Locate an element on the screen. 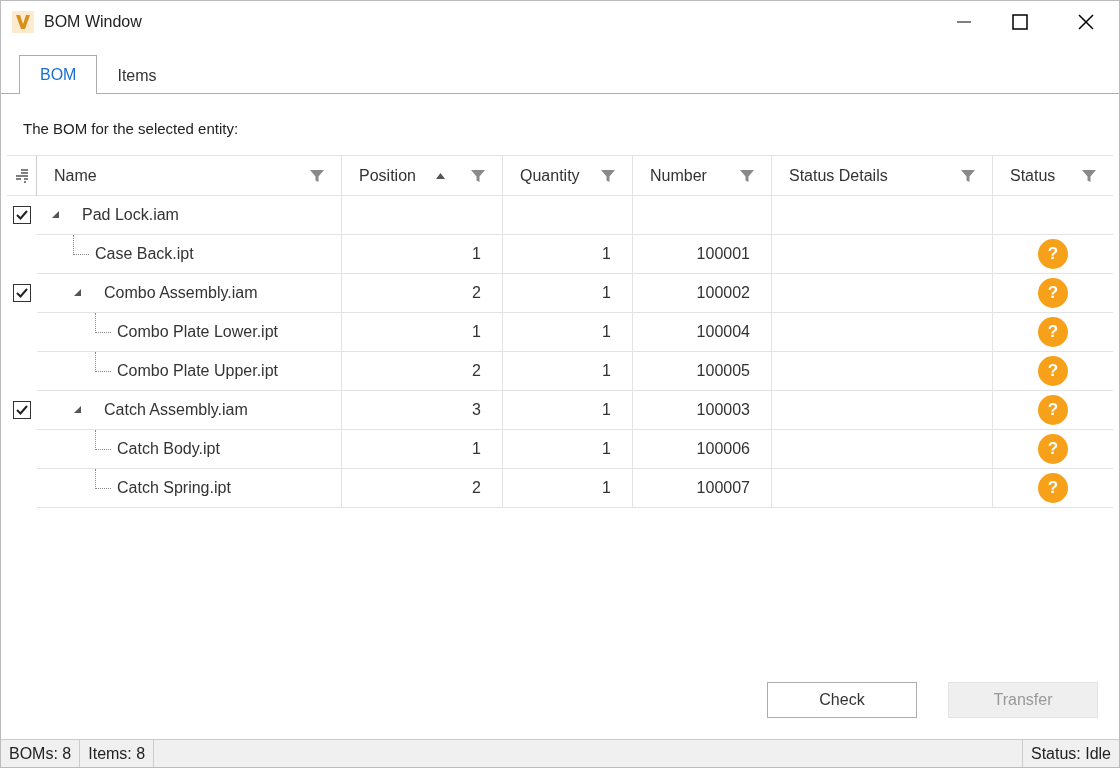  table-cell: 100002 is located at coordinates (702, 293).